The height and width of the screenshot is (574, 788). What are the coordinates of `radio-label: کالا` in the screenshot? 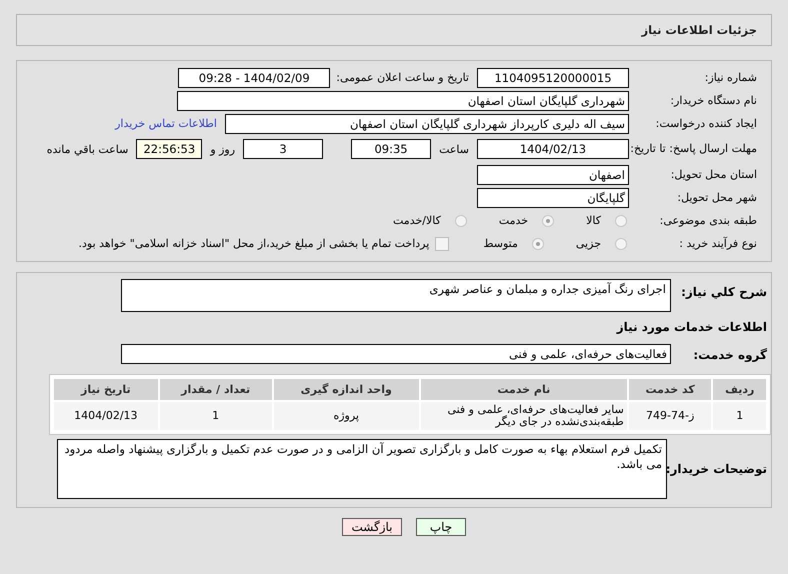 It's located at (593, 220).